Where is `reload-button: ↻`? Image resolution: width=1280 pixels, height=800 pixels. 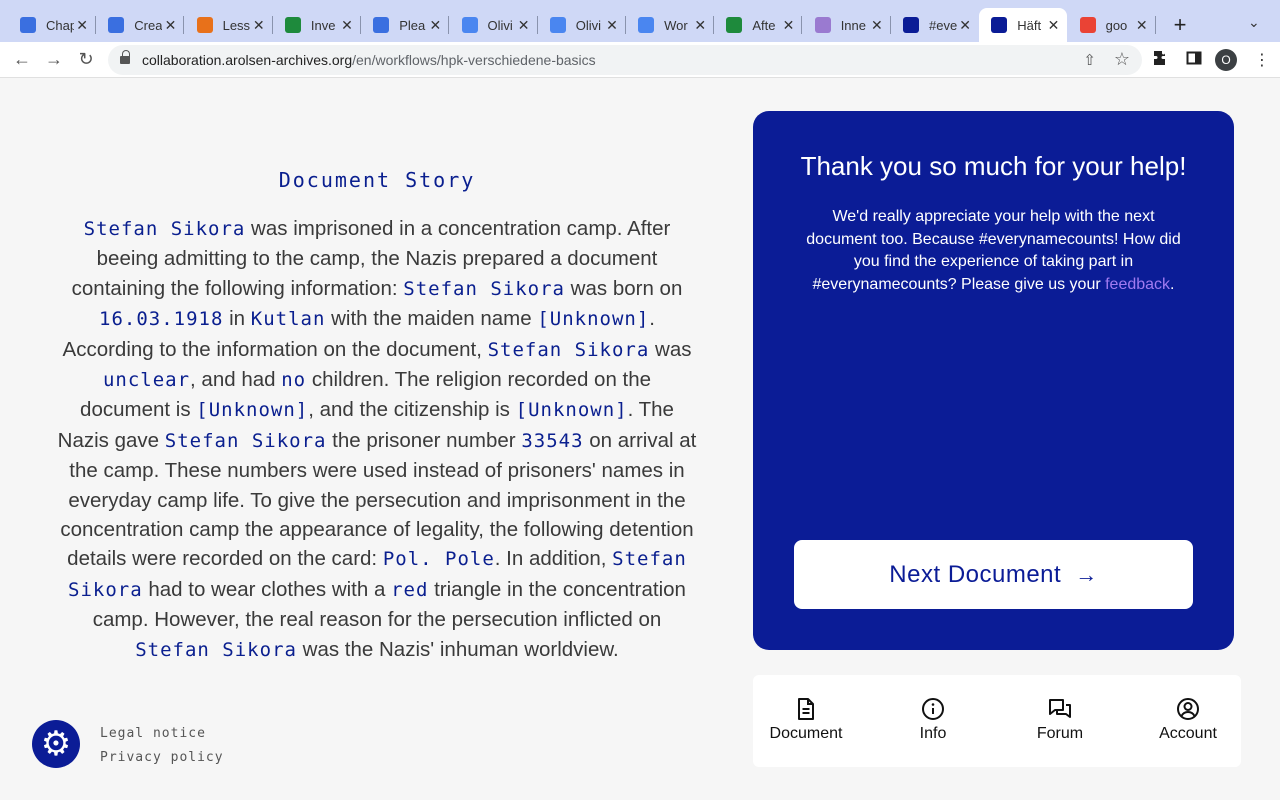
reload-button: ↻ is located at coordinates (86, 59).